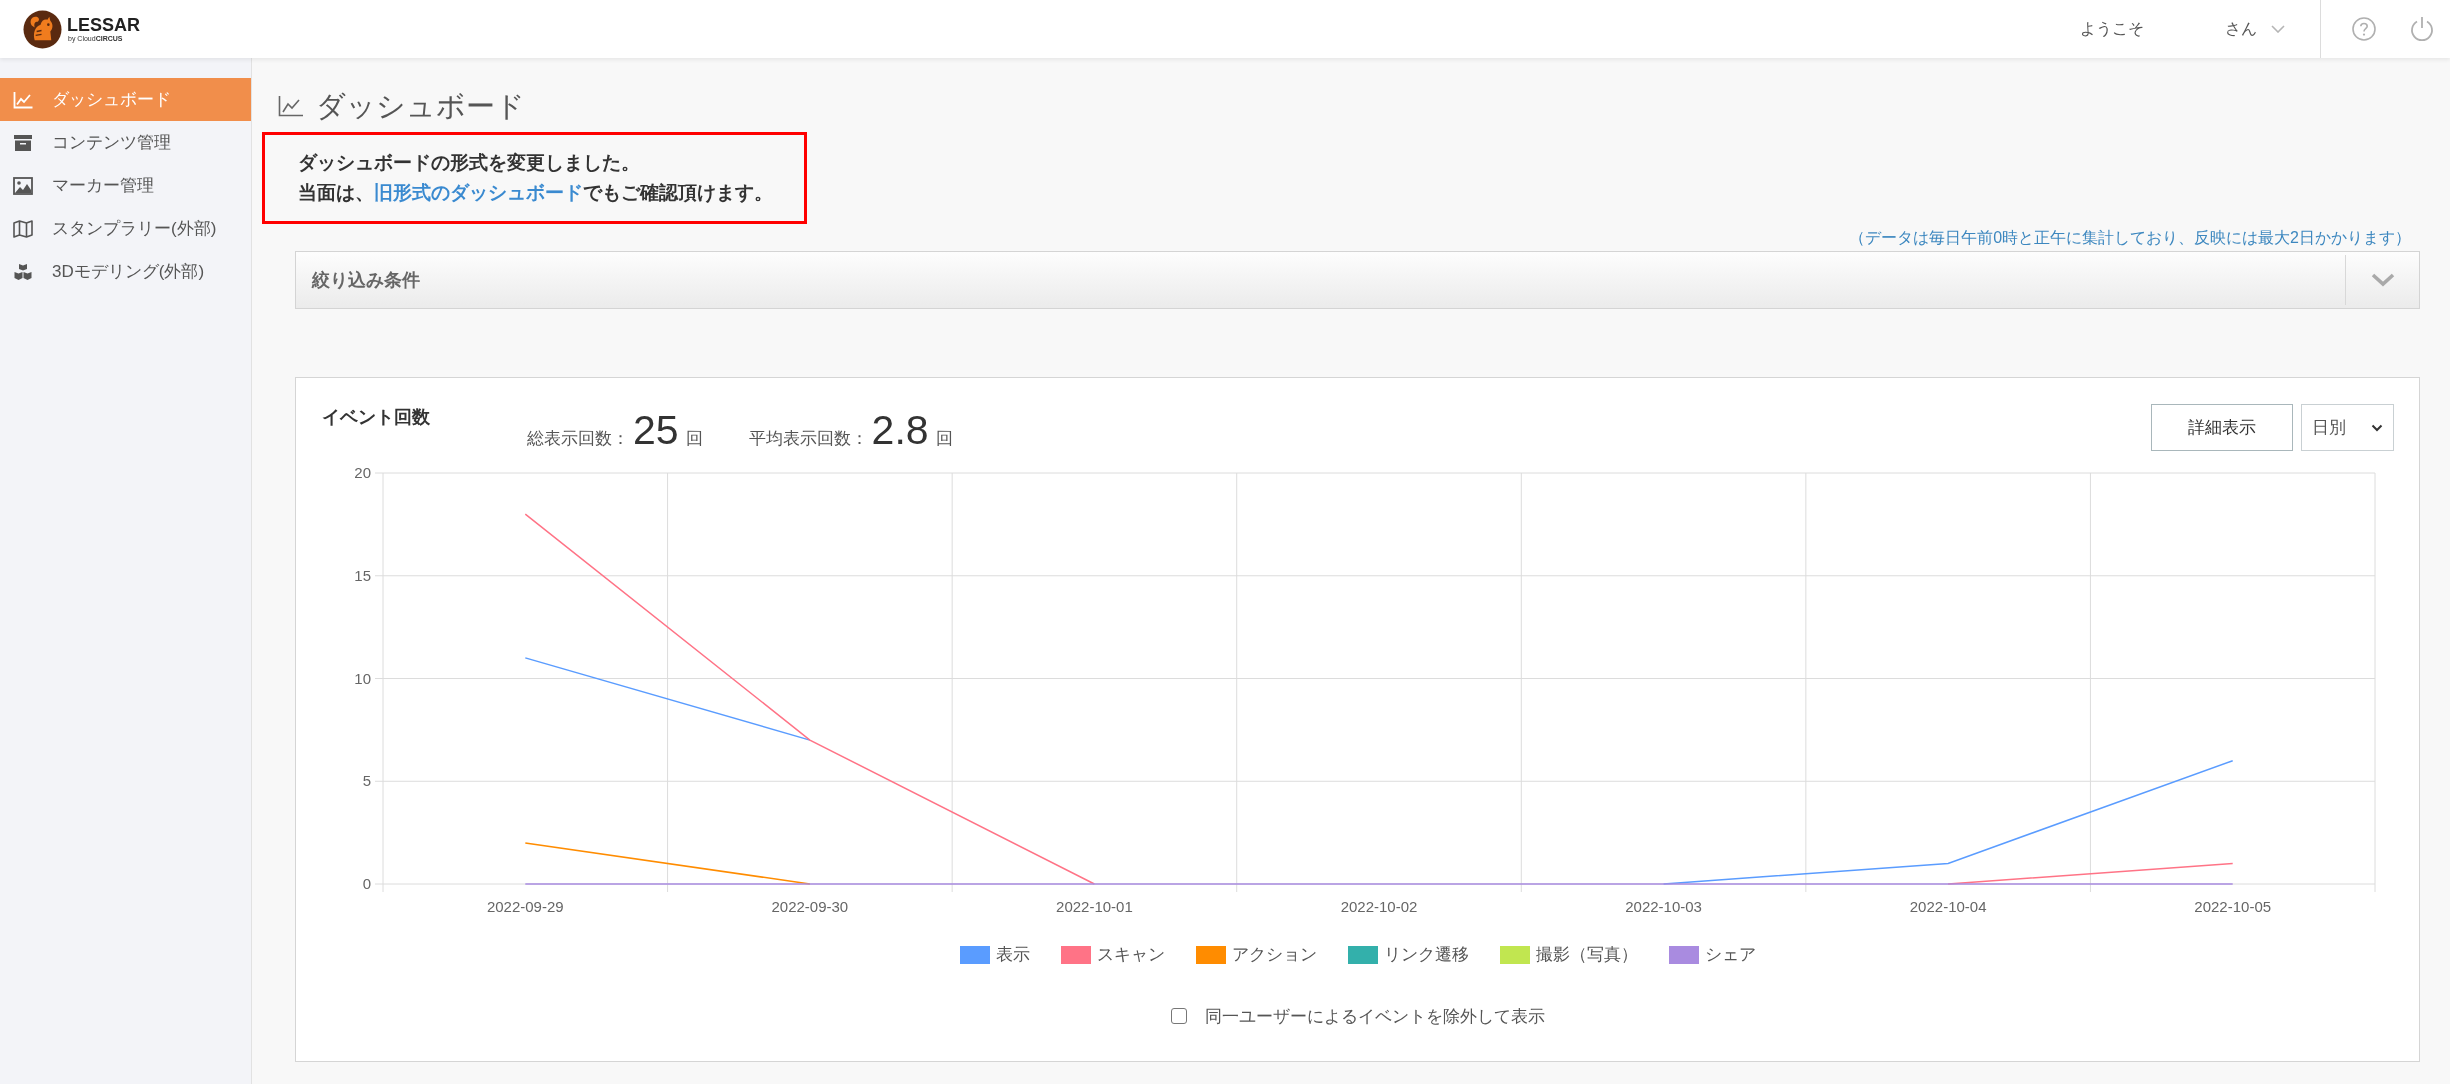  I want to click on help-icon, so click(2364, 29).